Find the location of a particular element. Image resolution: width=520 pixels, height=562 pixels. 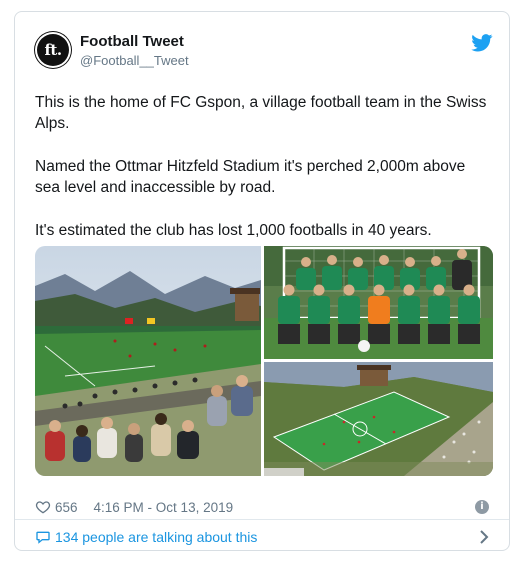

author-name: Football Tweet is located at coordinates (132, 41).